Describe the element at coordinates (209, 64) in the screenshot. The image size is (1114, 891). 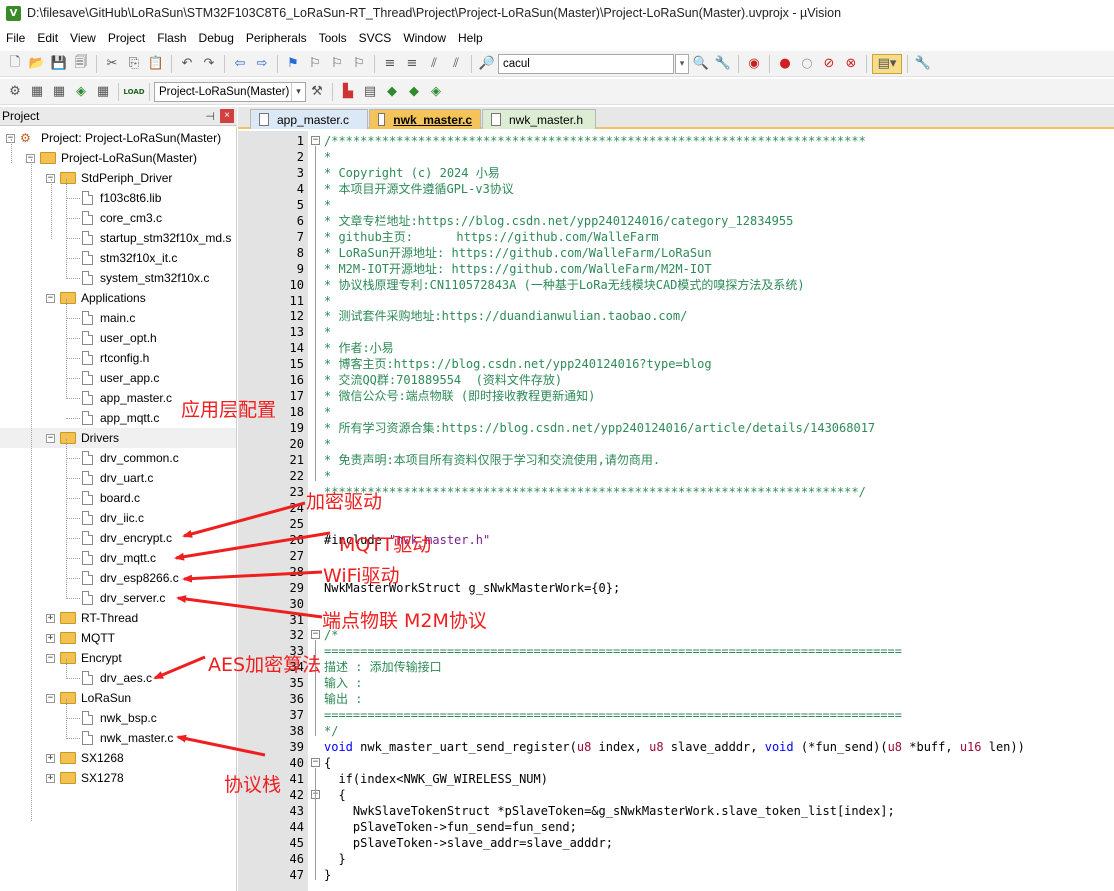
I see `redo-icon: ↷` at that location.